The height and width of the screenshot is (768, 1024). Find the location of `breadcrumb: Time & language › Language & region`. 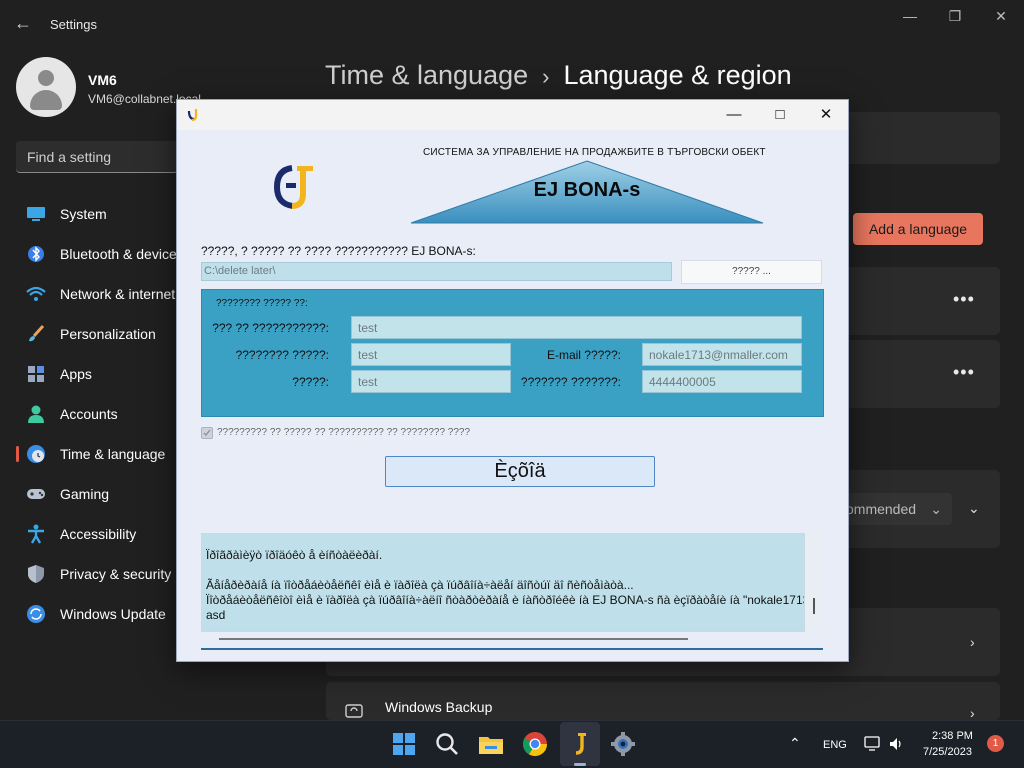

breadcrumb: Time & language › Language & region is located at coordinates (558, 75).